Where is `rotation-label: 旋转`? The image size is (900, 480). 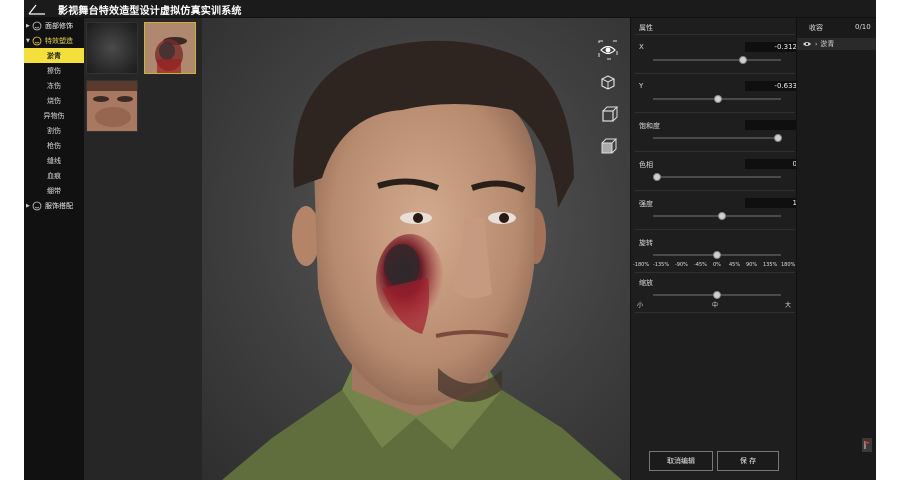 rotation-label: 旋转 is located at coordinates (646, 243).